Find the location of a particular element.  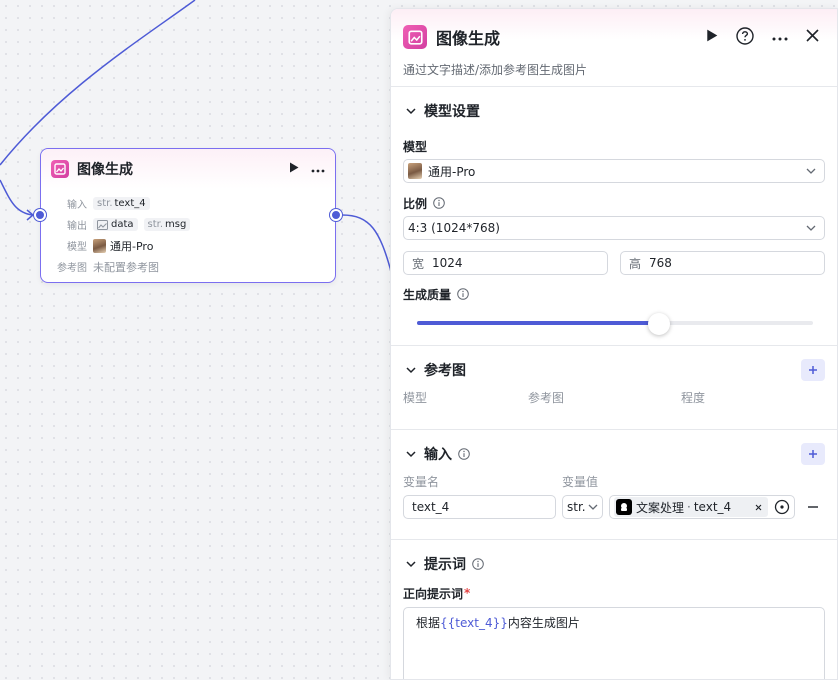

prompt-text-after: 内容生成图片 is located at coordinates (543, 623).